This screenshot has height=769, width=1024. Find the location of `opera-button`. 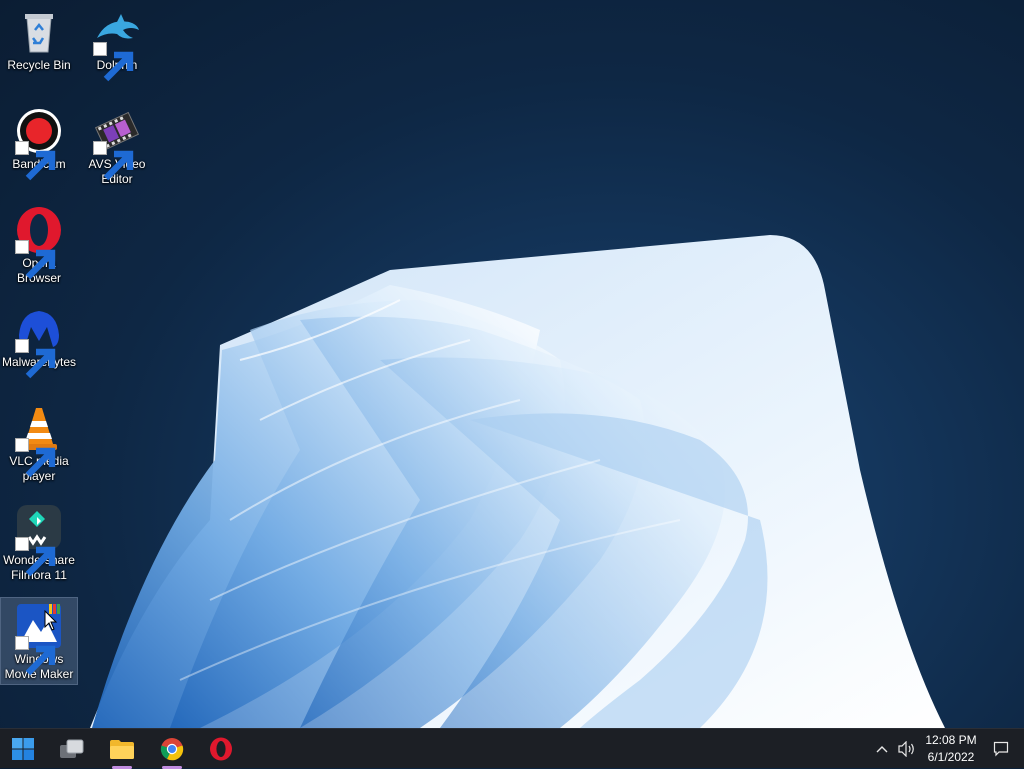

opera-button is located at coordinates (221, 749).